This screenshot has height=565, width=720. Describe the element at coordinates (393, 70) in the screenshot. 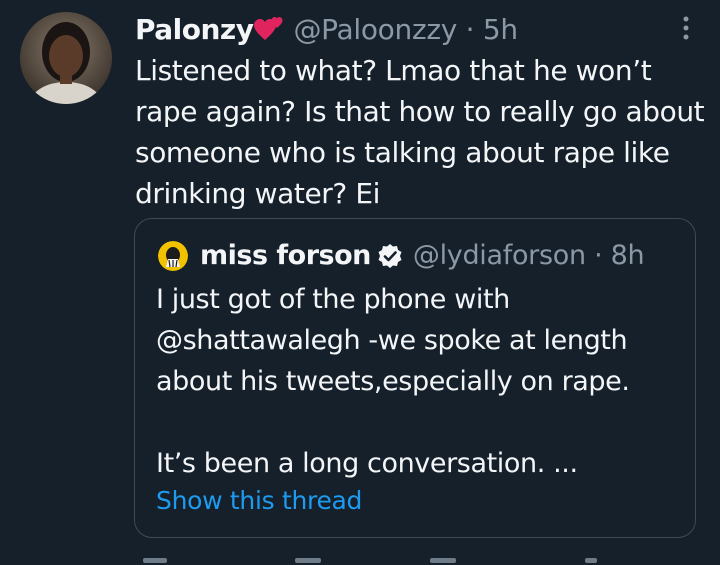

I see `tweet-text-line: Listened to what? Lmao that he won’t` at that location.